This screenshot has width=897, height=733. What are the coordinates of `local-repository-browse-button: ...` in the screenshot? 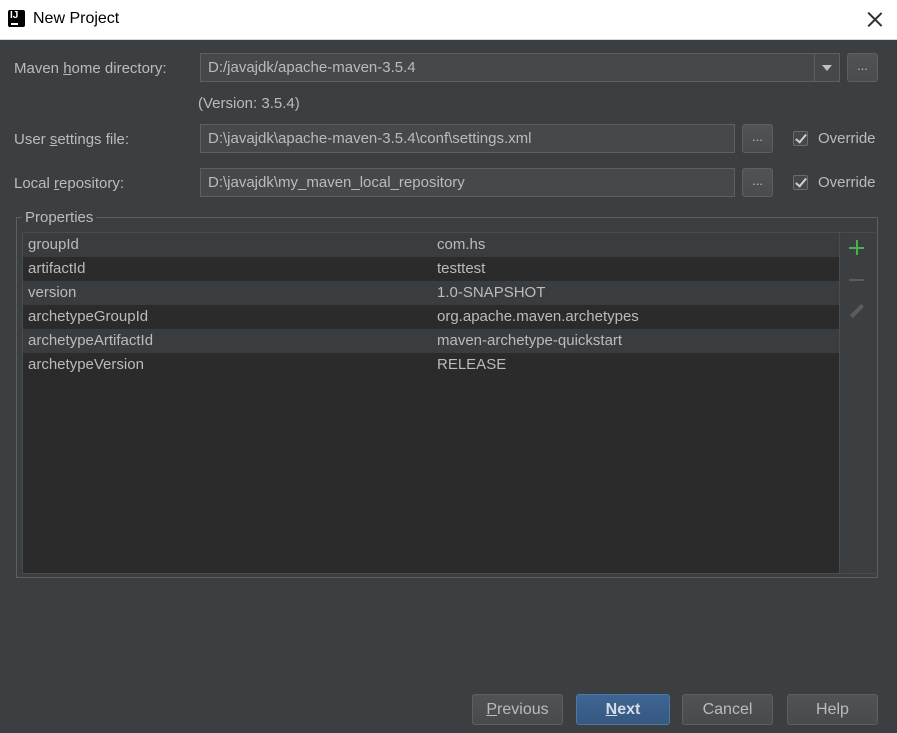 It's located at (757, 182).